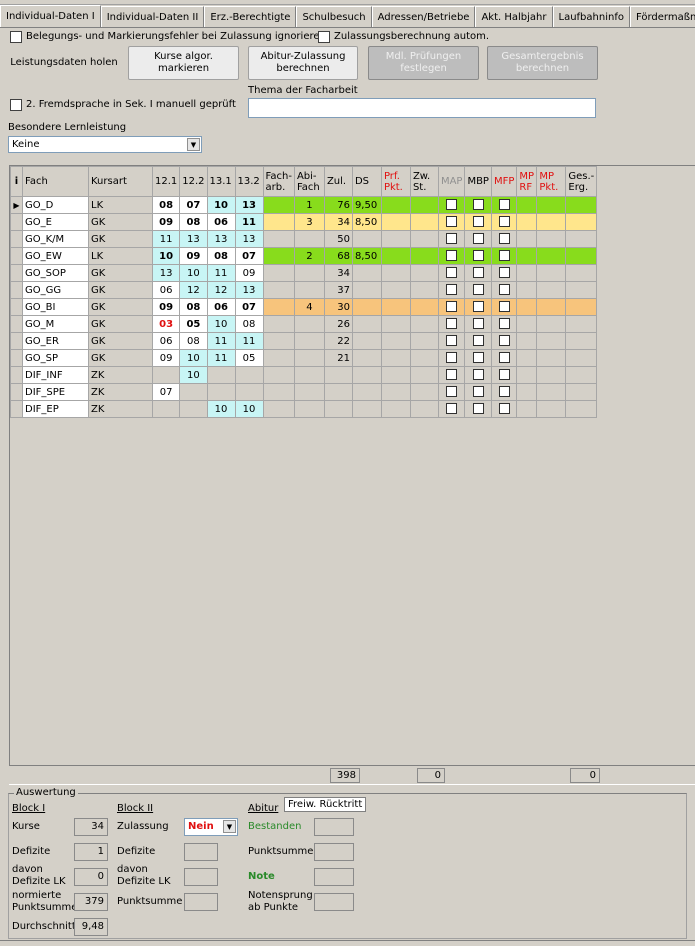  What do you see at coordinates (193, 181) in the screenshot?
I see `col-header-4: 12.2` at bounding box center [193, 181].